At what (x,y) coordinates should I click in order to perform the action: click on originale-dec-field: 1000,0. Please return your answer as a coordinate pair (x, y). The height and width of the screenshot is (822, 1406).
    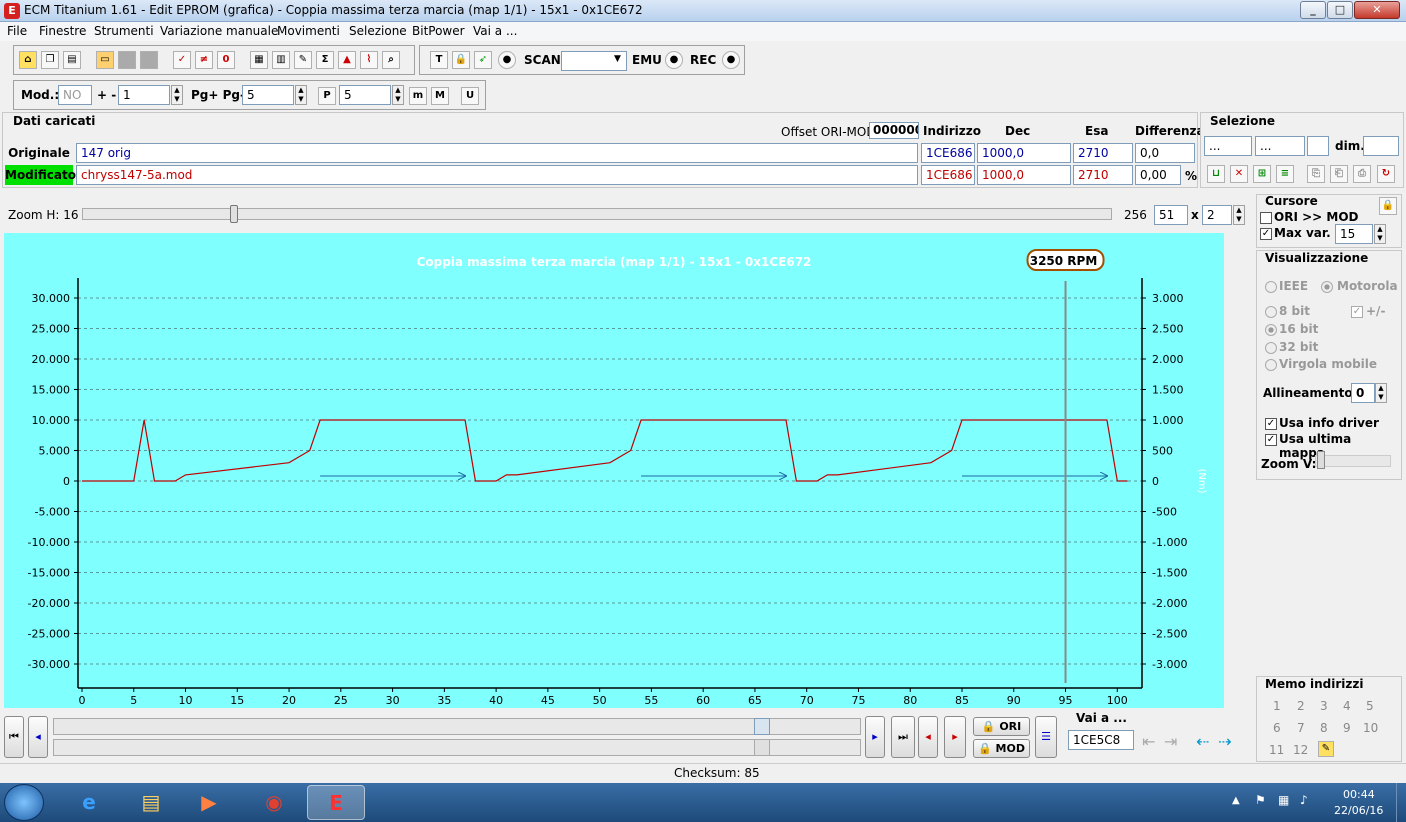
    Looking at the image, I should click on (1024, 153).